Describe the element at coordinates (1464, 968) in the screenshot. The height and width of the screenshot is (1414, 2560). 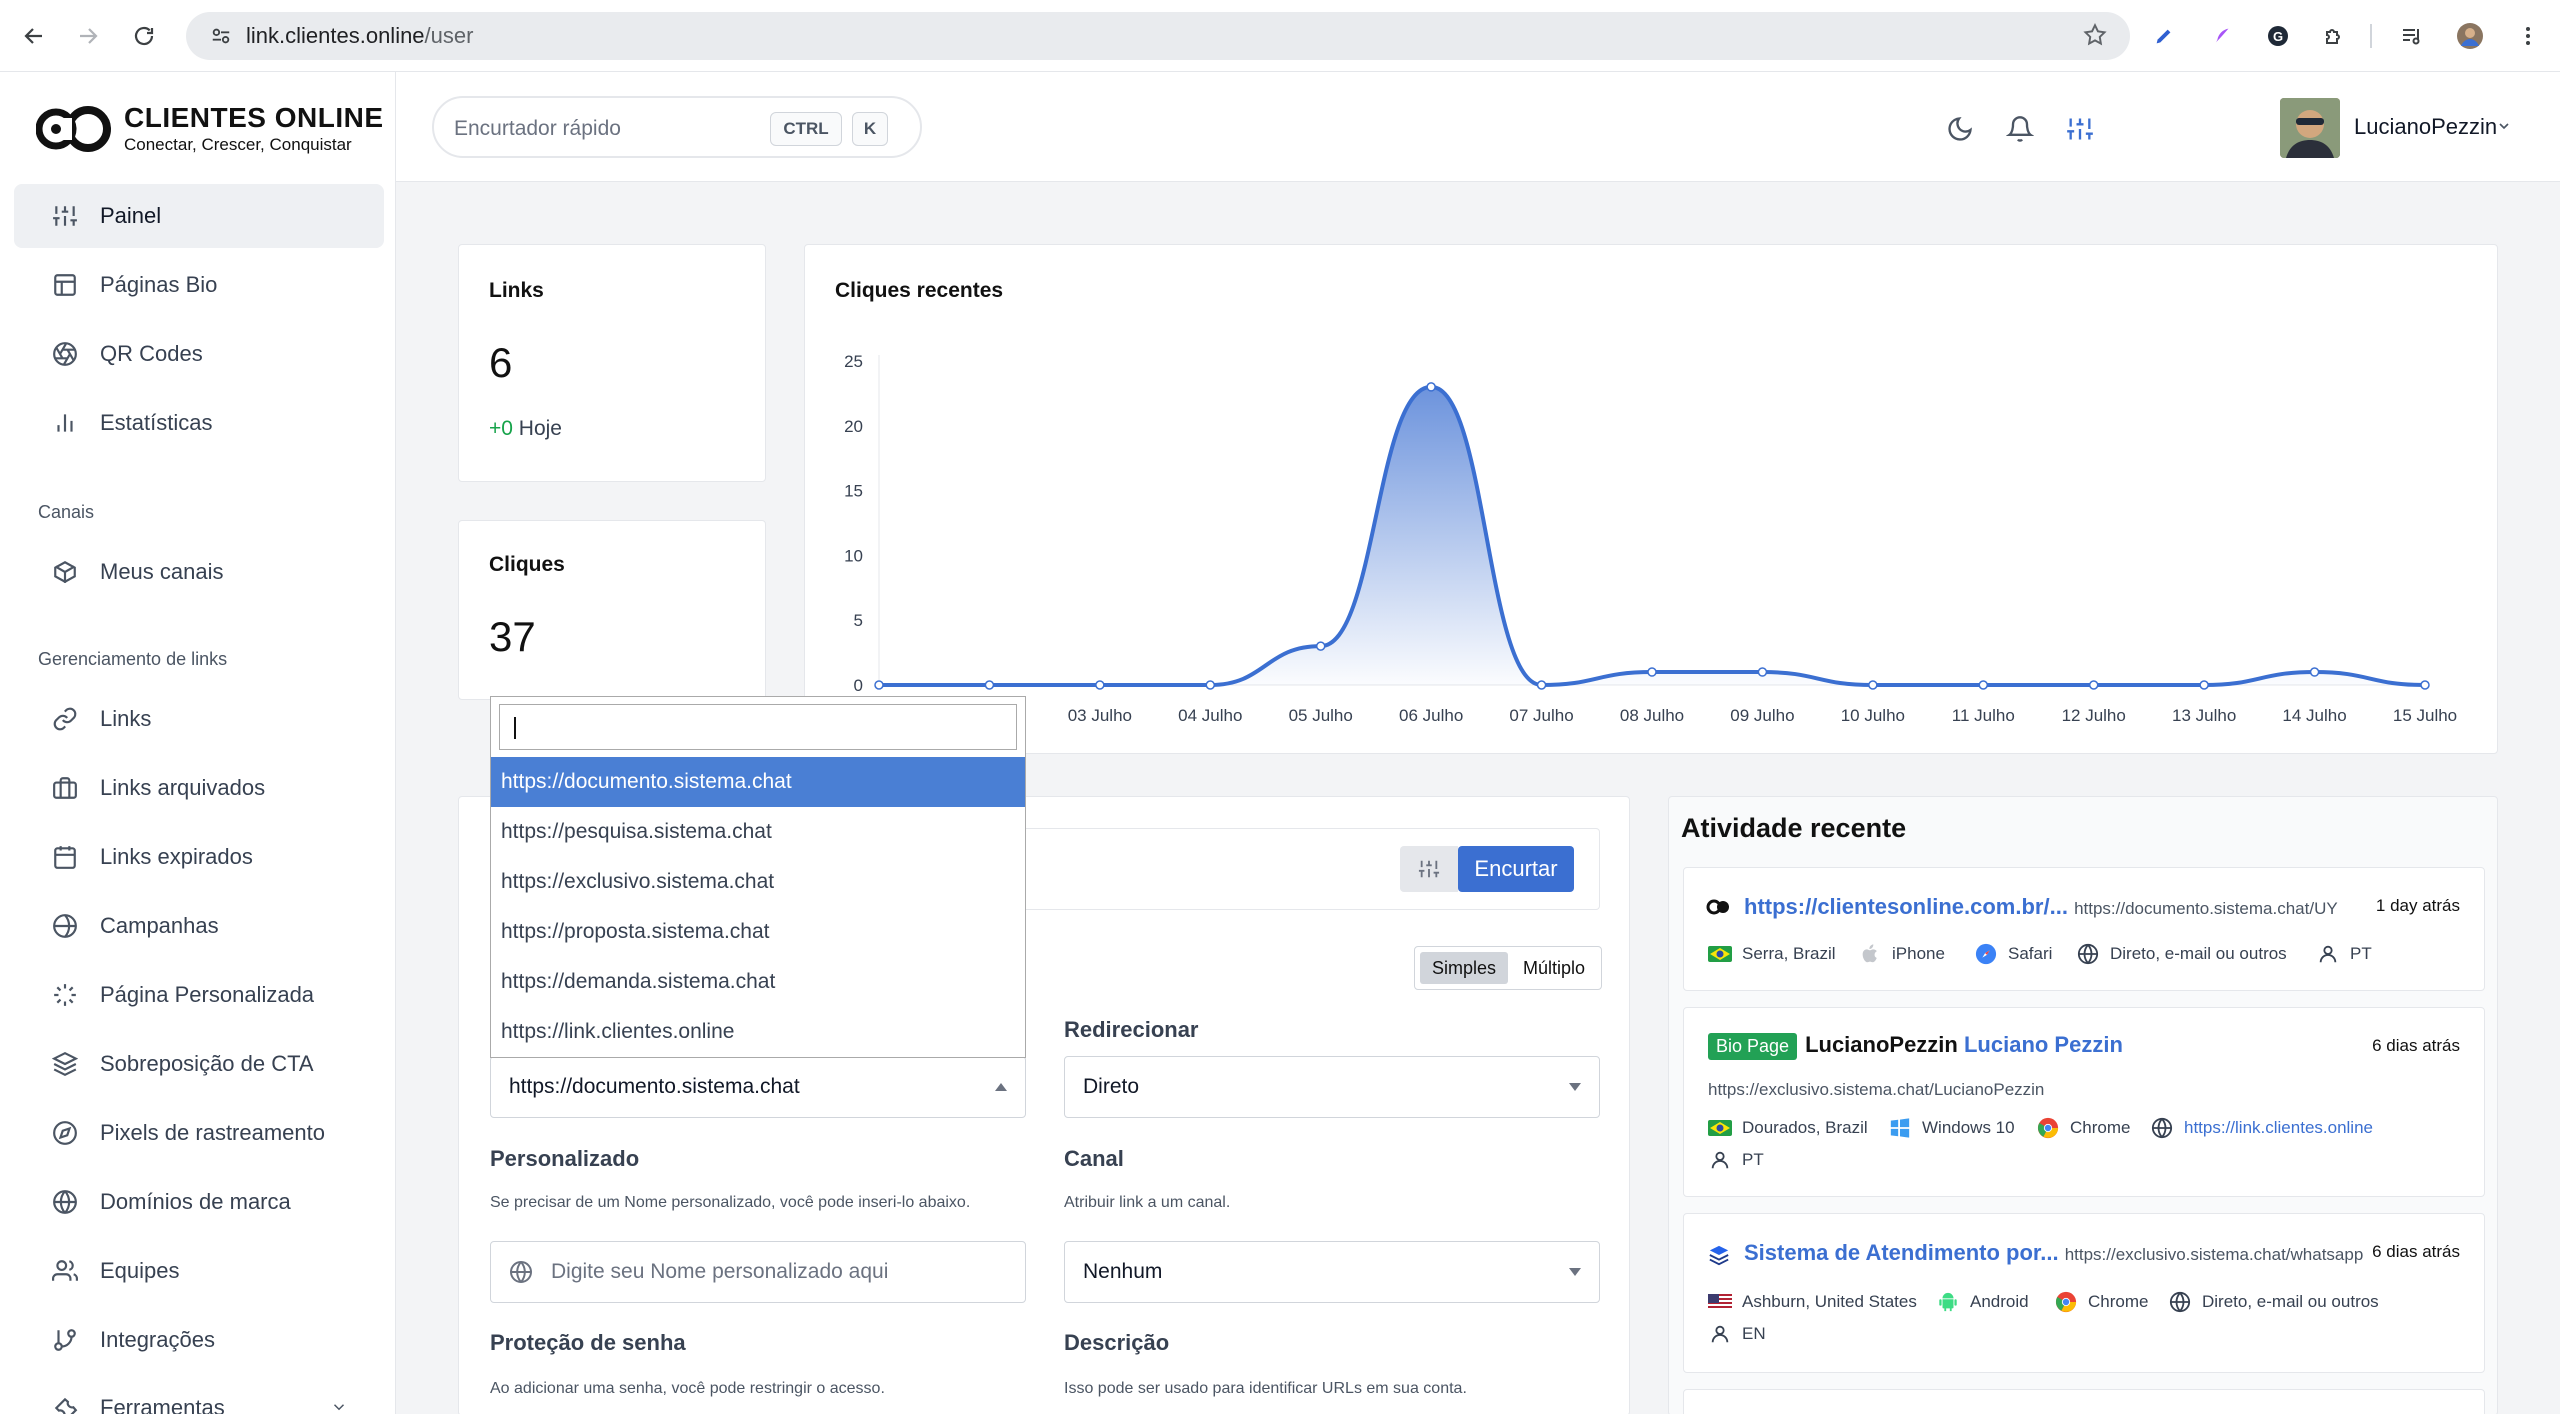
I see `mode-simple-button: Simples` at that location.